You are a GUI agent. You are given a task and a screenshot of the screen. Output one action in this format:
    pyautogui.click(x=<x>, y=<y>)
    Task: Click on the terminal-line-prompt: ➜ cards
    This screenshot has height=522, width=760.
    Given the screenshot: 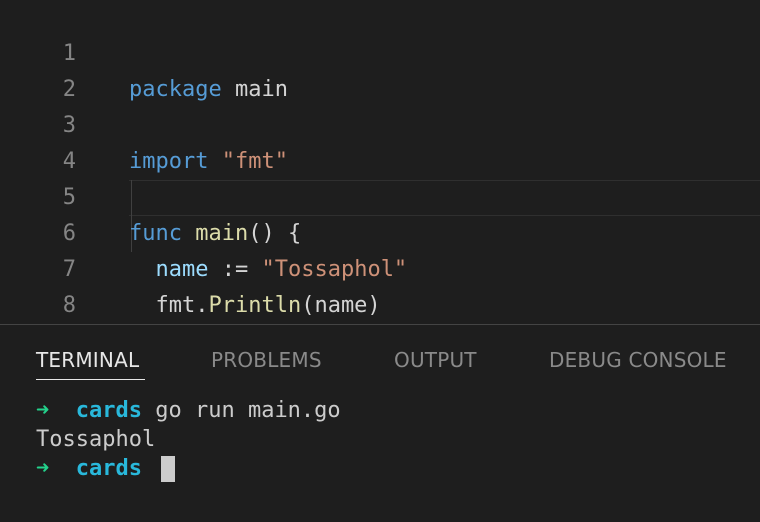 What is the action you would take?
    pyautogui.click(x=89, y=469)
    